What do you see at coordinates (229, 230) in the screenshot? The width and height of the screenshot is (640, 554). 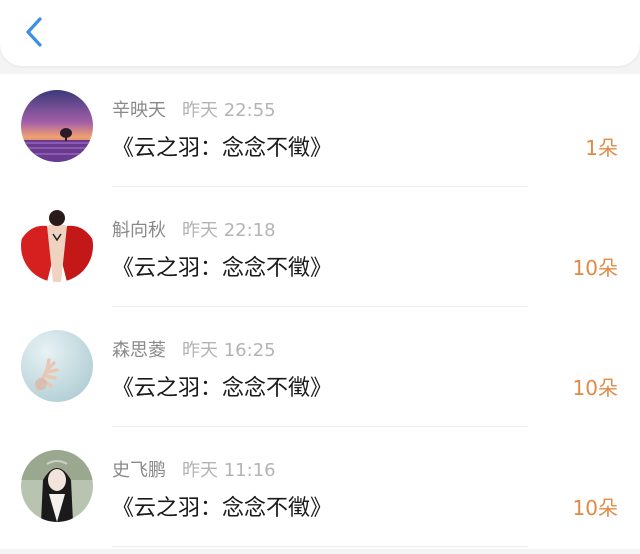 I see `timestamp: 昨天 22:18` at bounding box center [229, 230].